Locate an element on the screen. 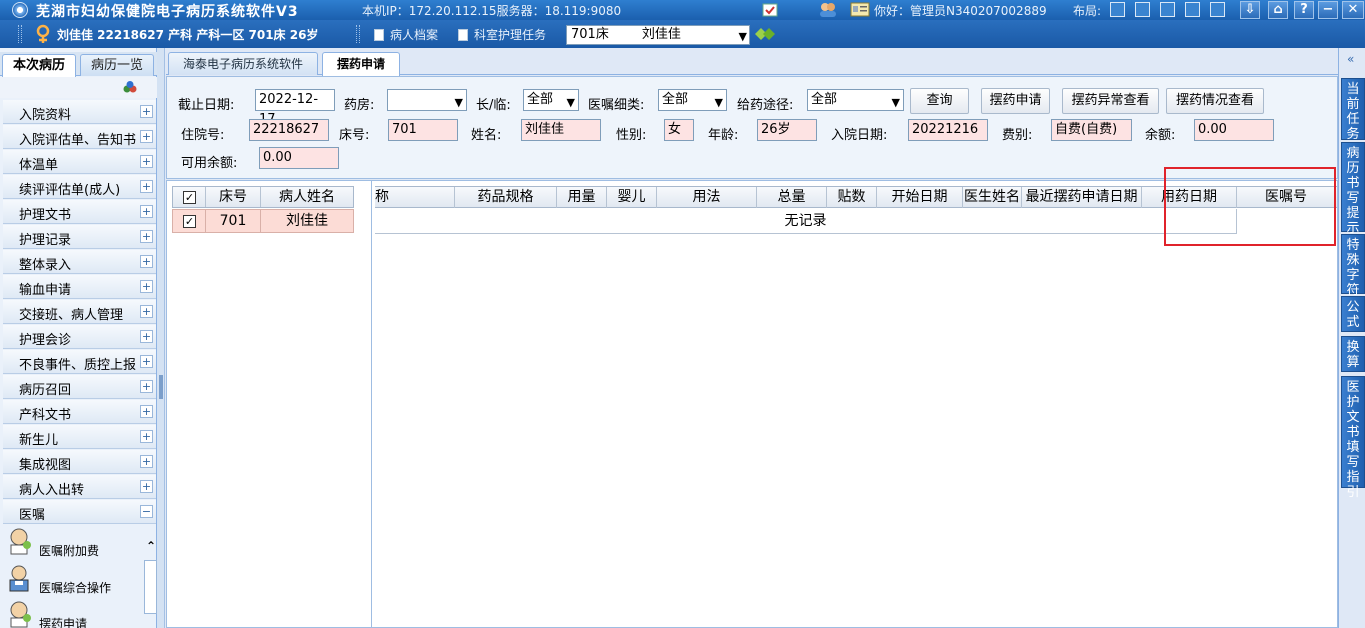  col-usage: 用法 is located at coordinates (707, 197).